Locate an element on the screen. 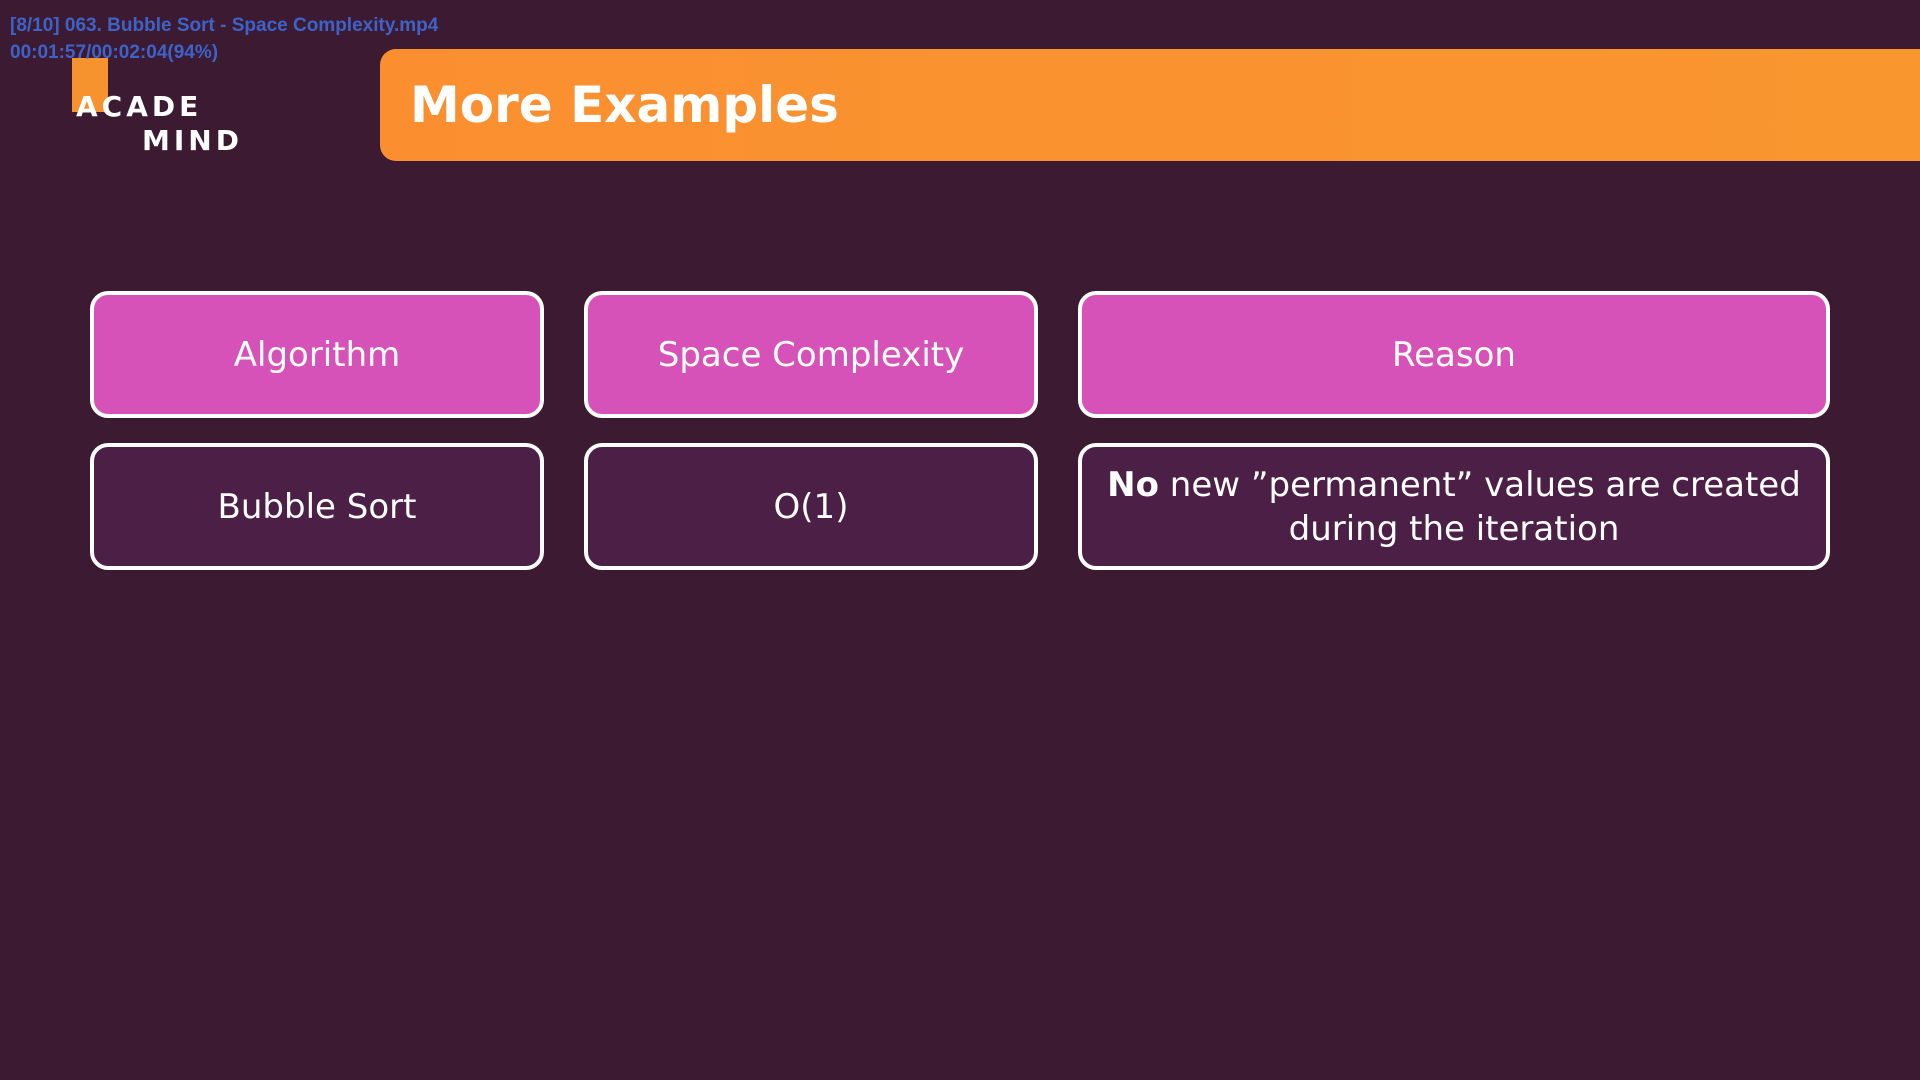 This screenshot has width=1920, height=1080. cell-algorithm: Bubble Sort is located at coordinates (317, 506).